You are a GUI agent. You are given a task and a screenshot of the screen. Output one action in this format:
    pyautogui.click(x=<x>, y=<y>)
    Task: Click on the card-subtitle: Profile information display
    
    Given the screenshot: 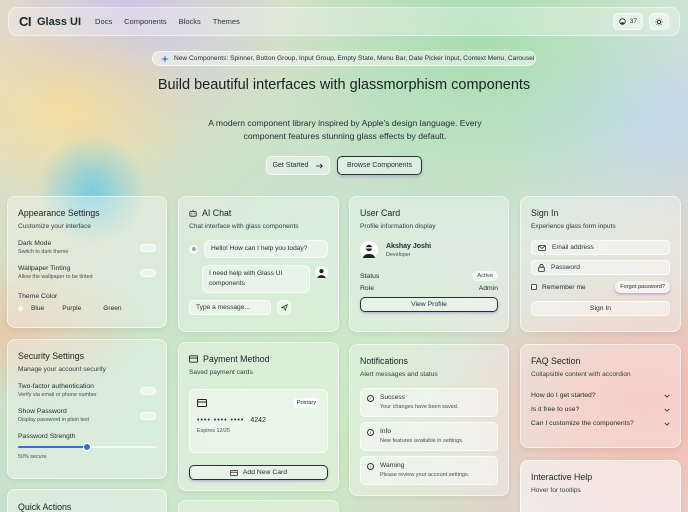 What is the action you would take?
    pyautogui.click(x=398, y=226)
    